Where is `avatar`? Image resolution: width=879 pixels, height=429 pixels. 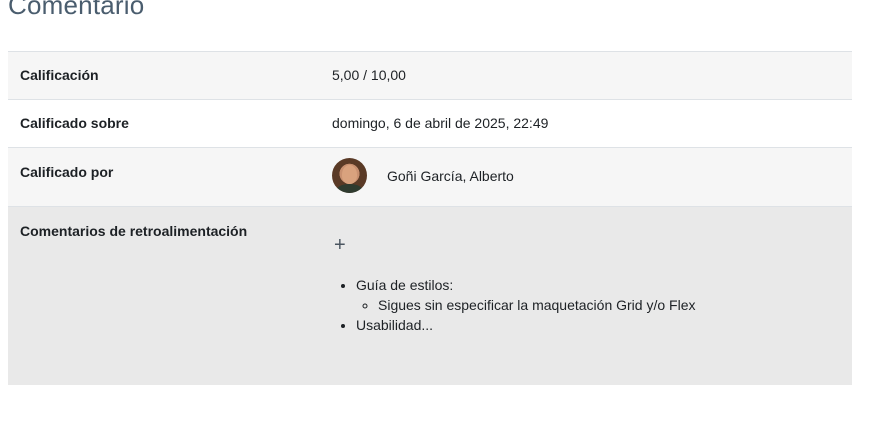 avatar is located at coordinates (349, 175).